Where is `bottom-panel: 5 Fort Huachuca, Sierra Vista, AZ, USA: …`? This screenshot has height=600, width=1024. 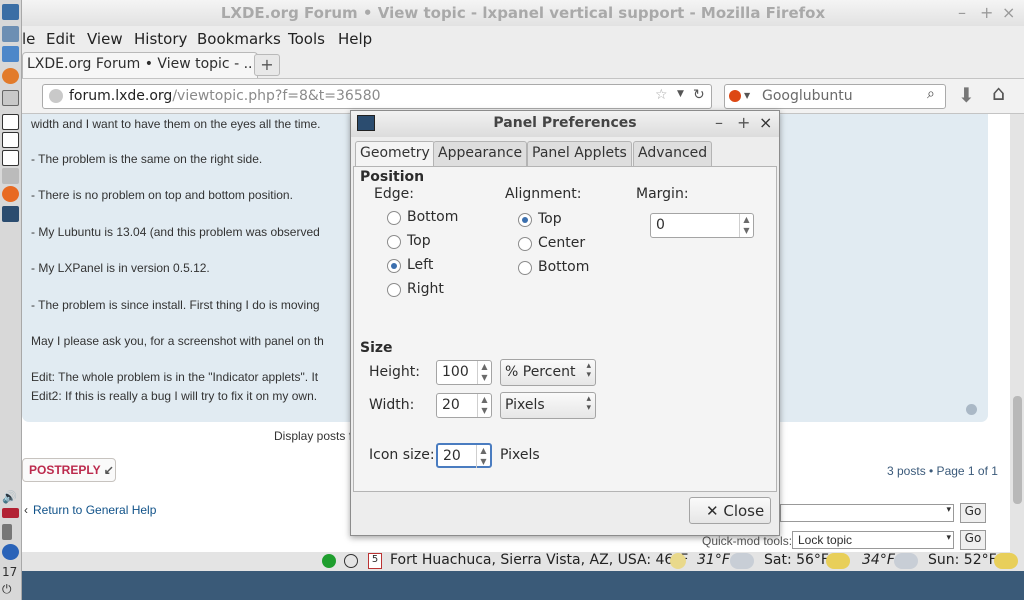 bottom-panel: 5 Fort Huachuca, Sierra Vista, AZ, USA: … is located at coordinates (523, 561).